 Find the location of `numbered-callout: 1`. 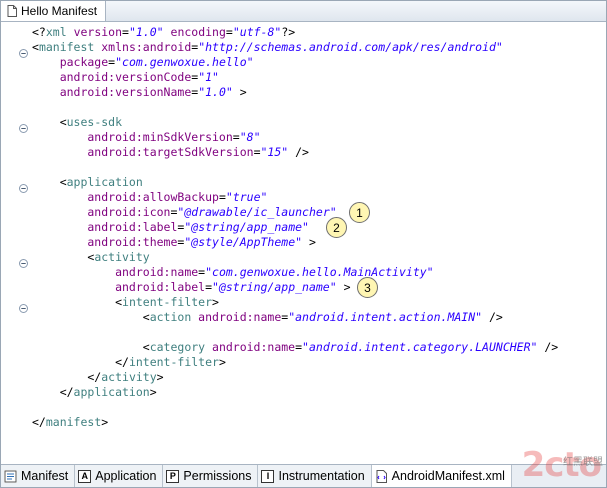

numbered-callout: 1 is located at coordinates (359, 212).